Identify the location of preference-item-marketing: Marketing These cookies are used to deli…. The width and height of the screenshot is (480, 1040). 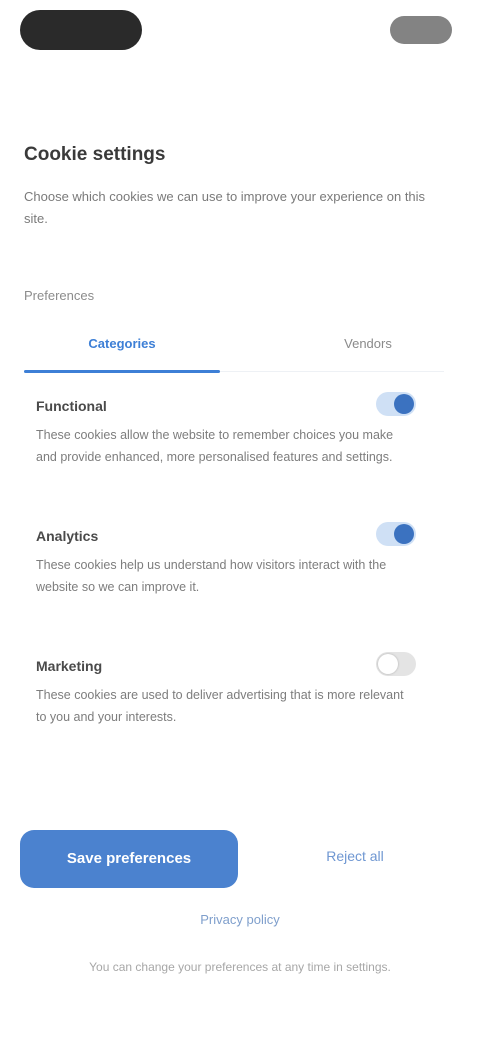
(228, 690).